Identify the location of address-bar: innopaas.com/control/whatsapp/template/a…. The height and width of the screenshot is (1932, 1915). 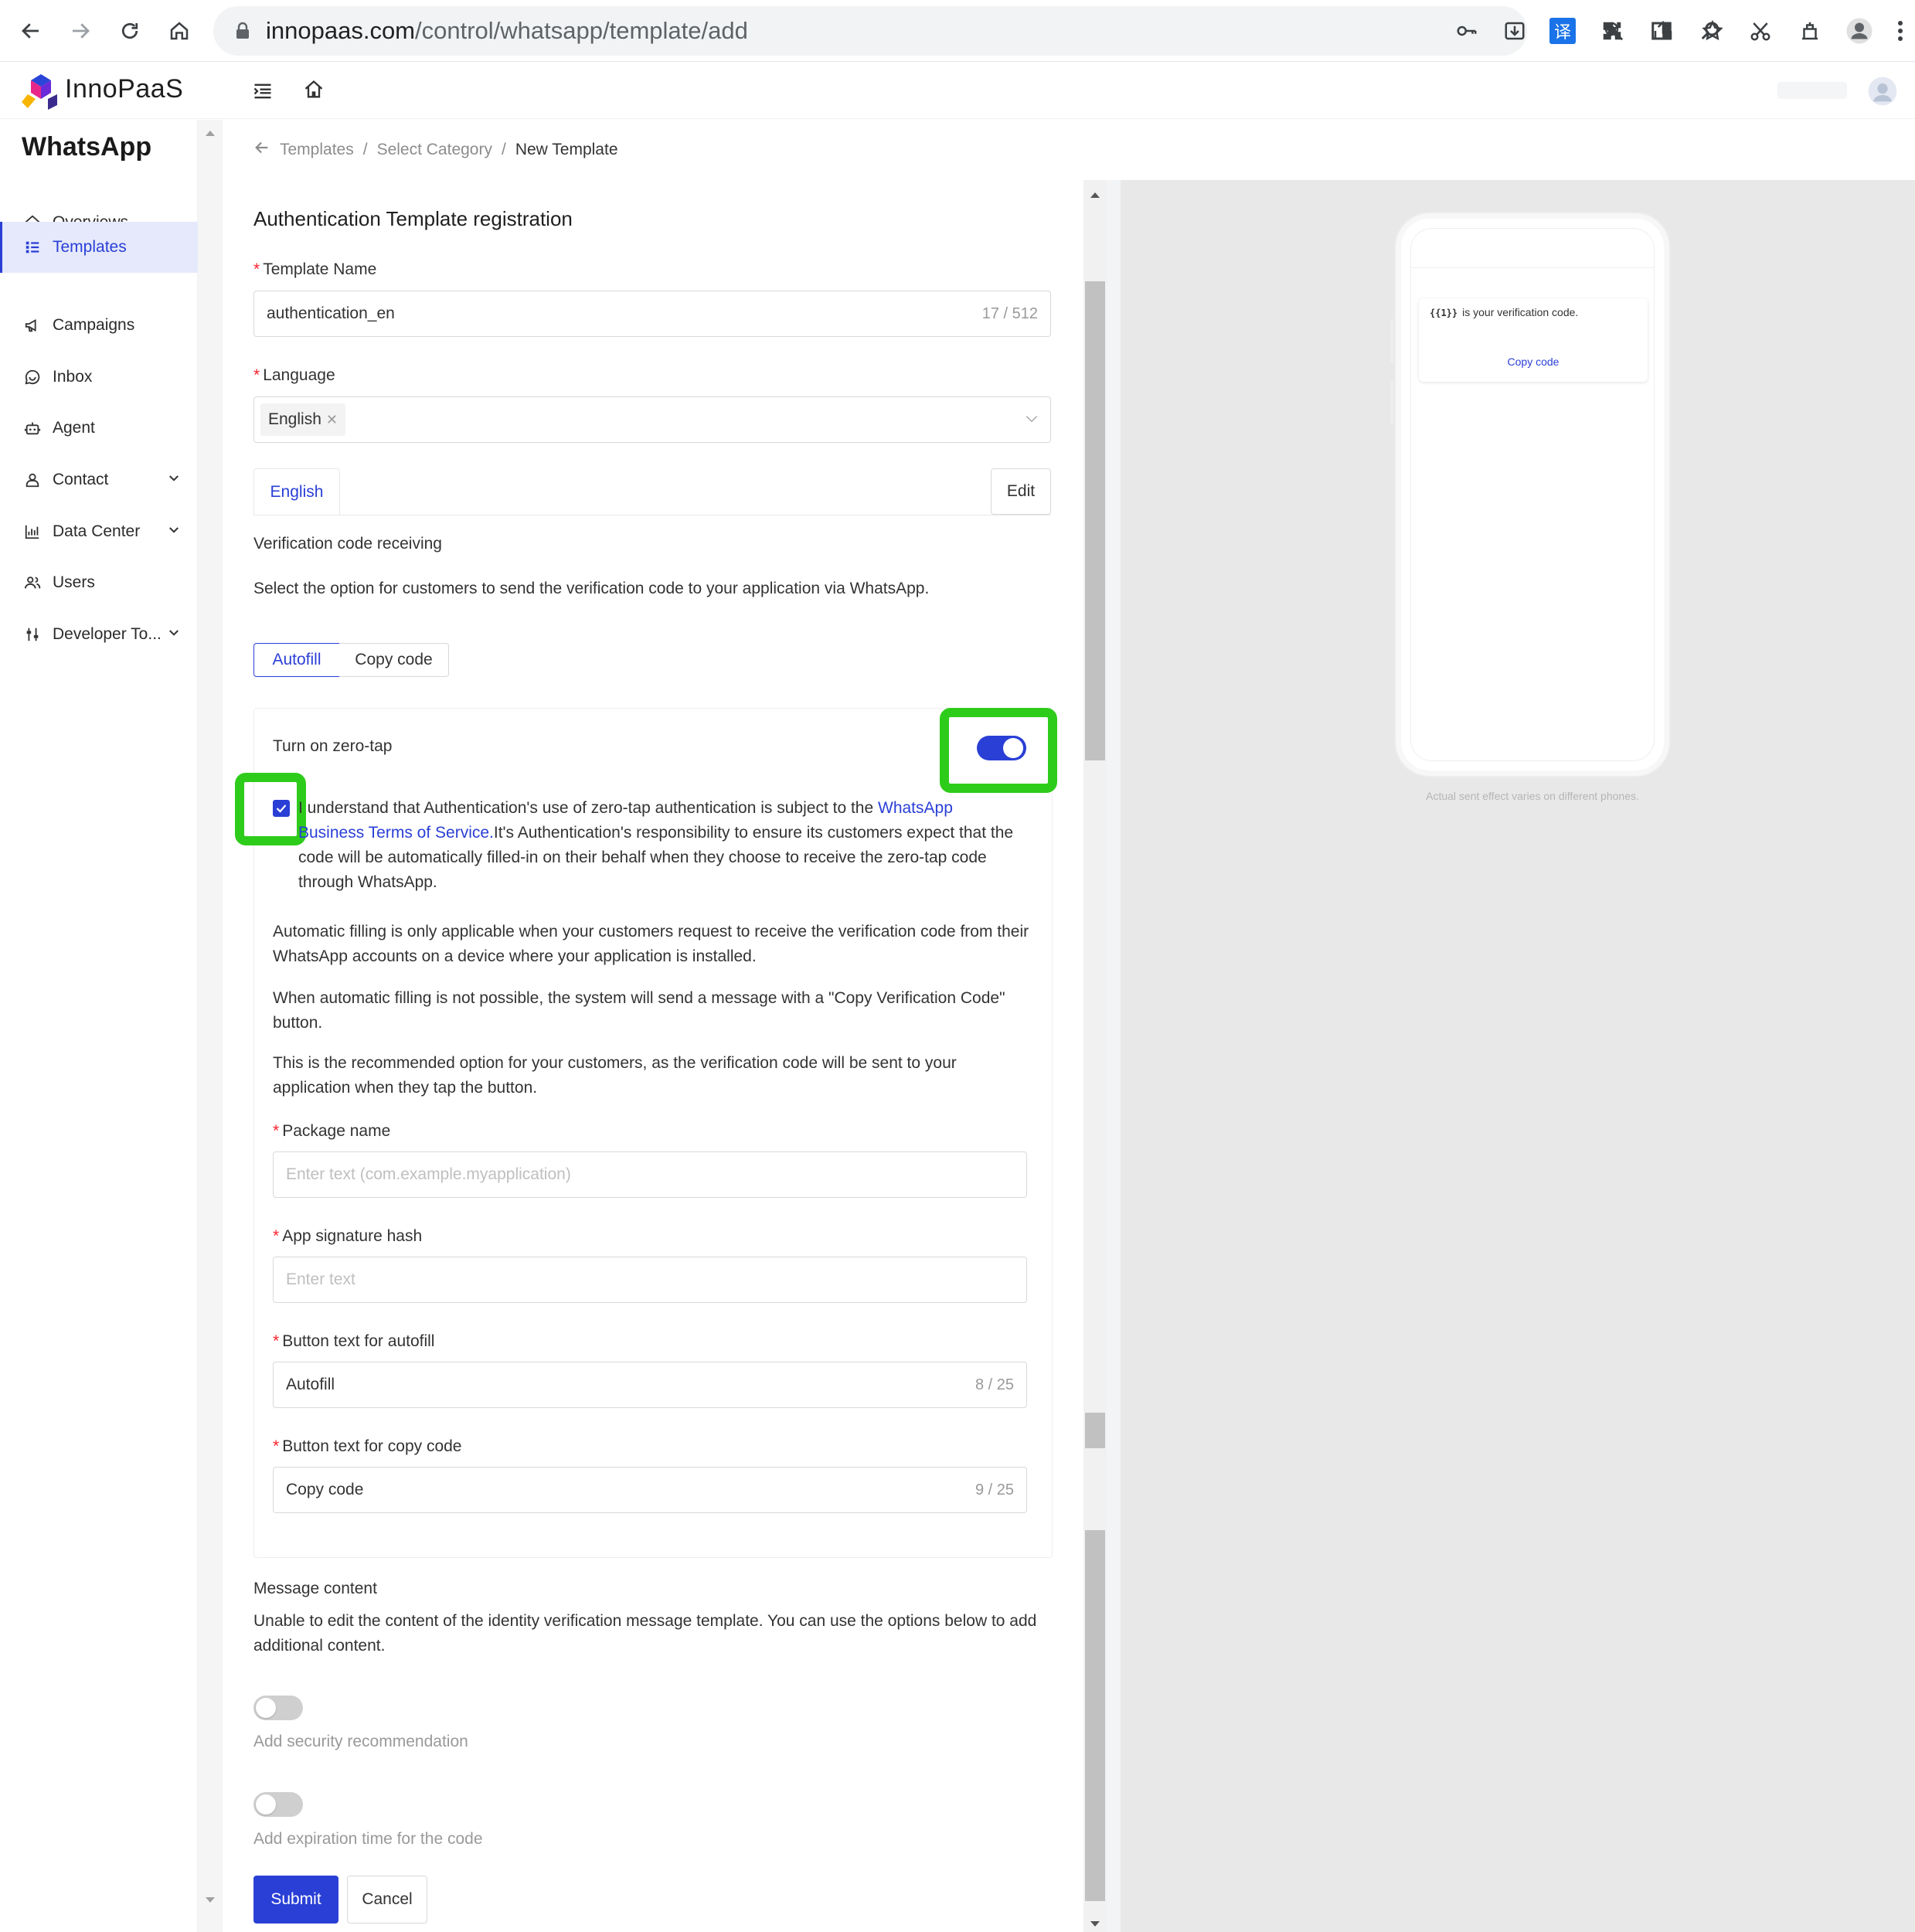
(968, 31).